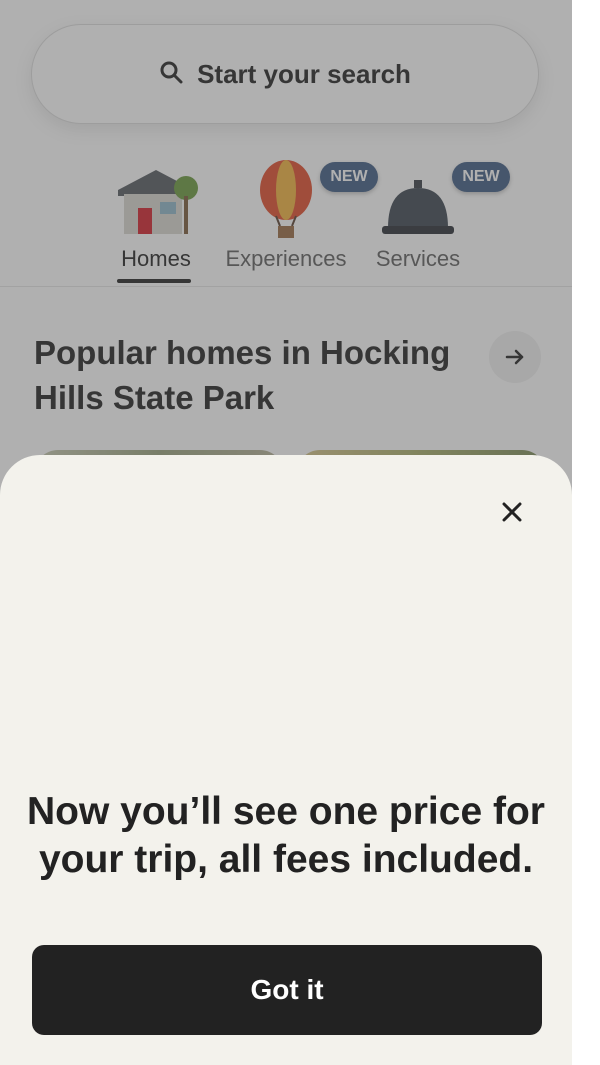  What do you see at coordinates (287, 990) in the screenshot?
I see `got-it-button: Got it` at bounding box center [287, 990].